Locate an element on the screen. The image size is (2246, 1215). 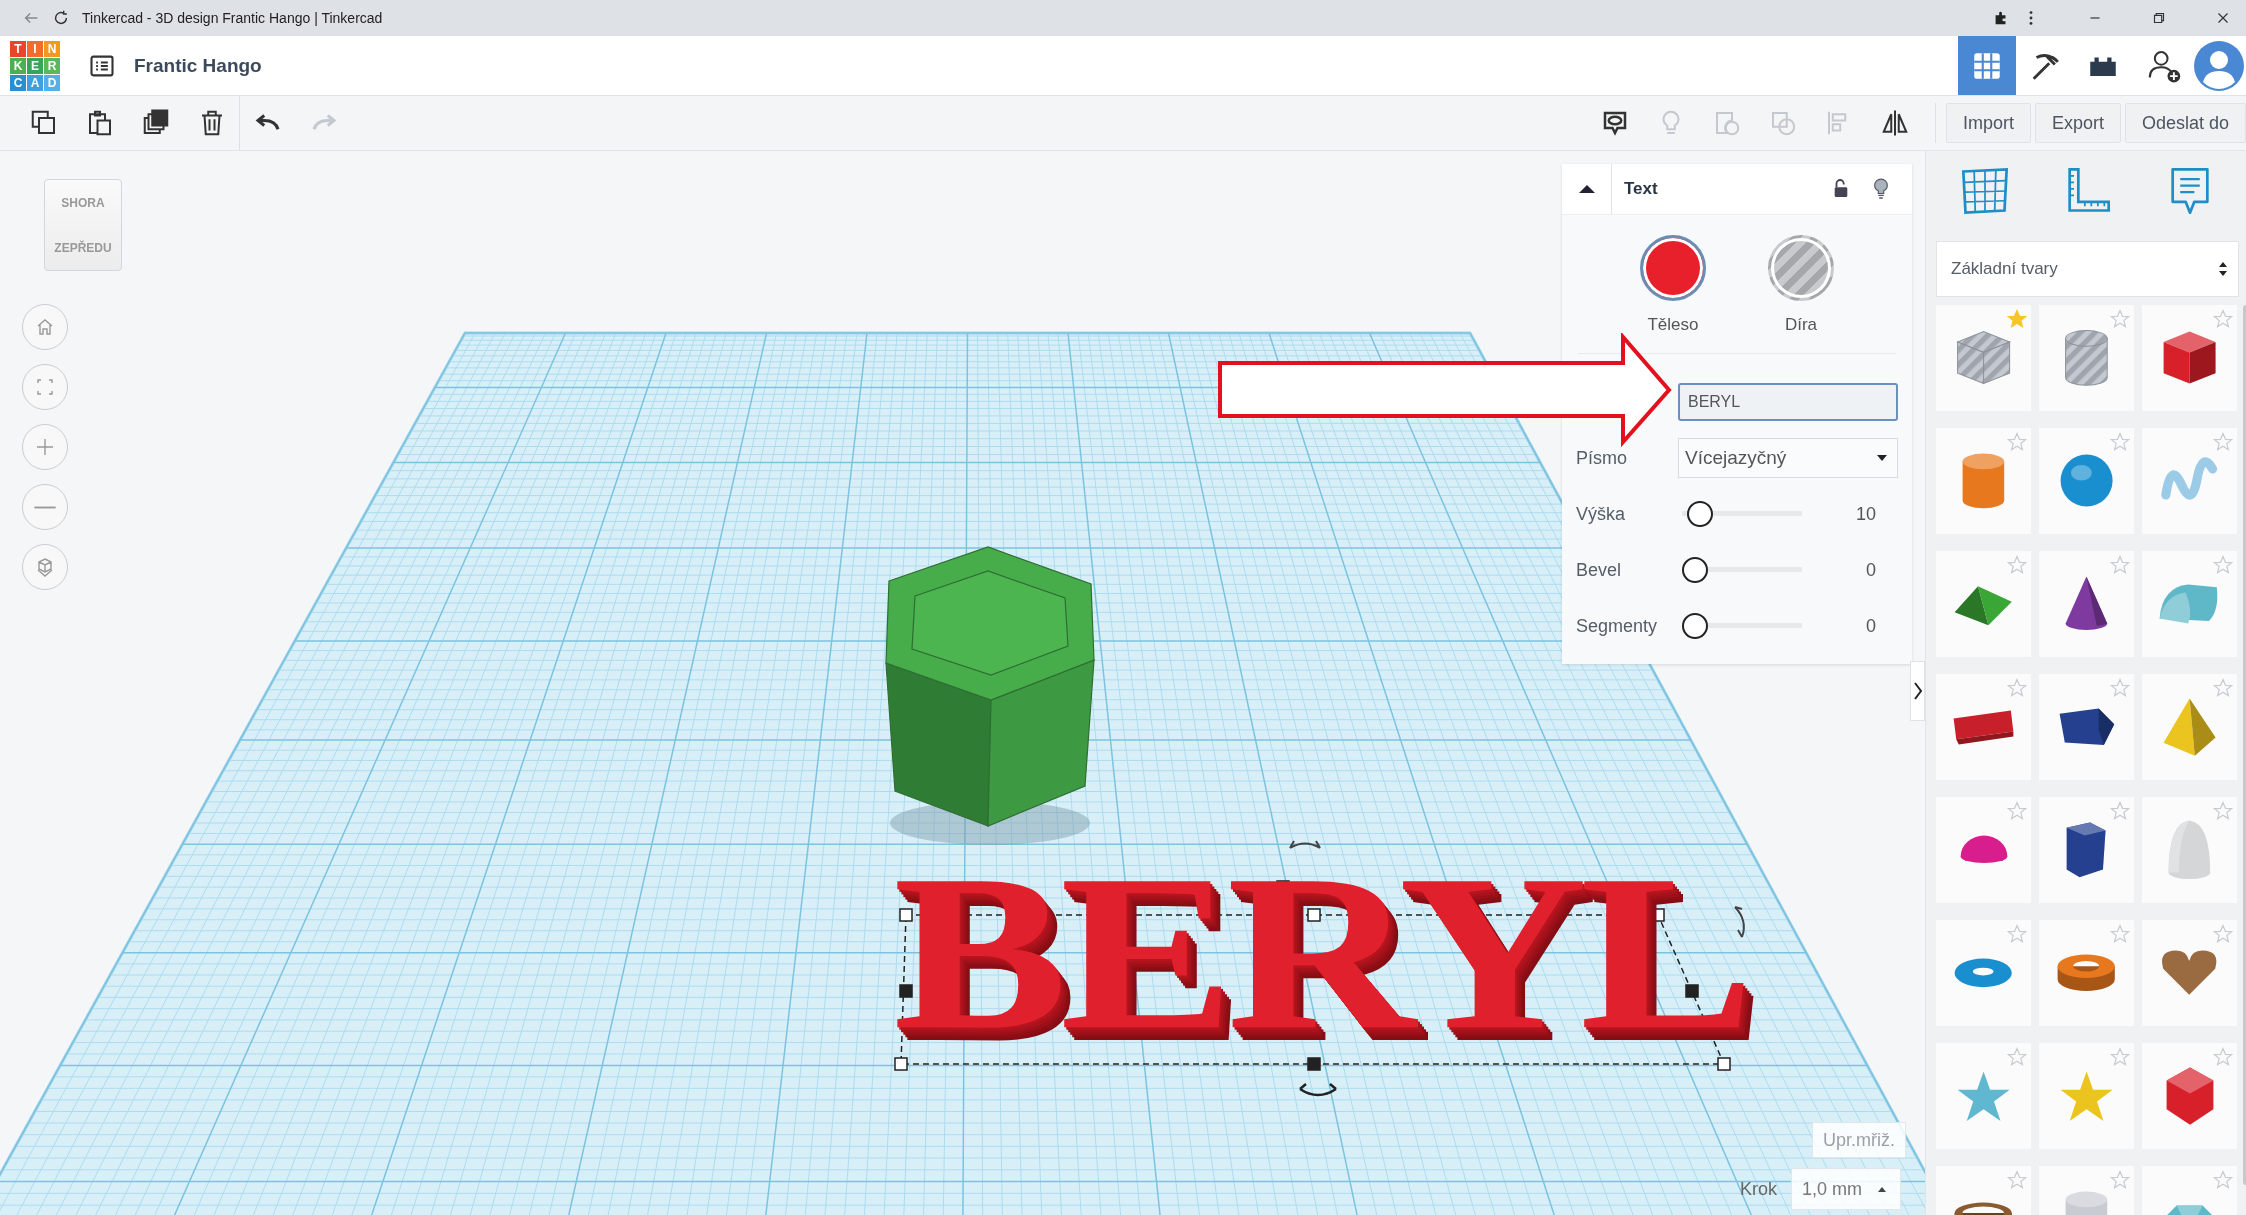
logo-letter: N is located at coordinates (52, 48).